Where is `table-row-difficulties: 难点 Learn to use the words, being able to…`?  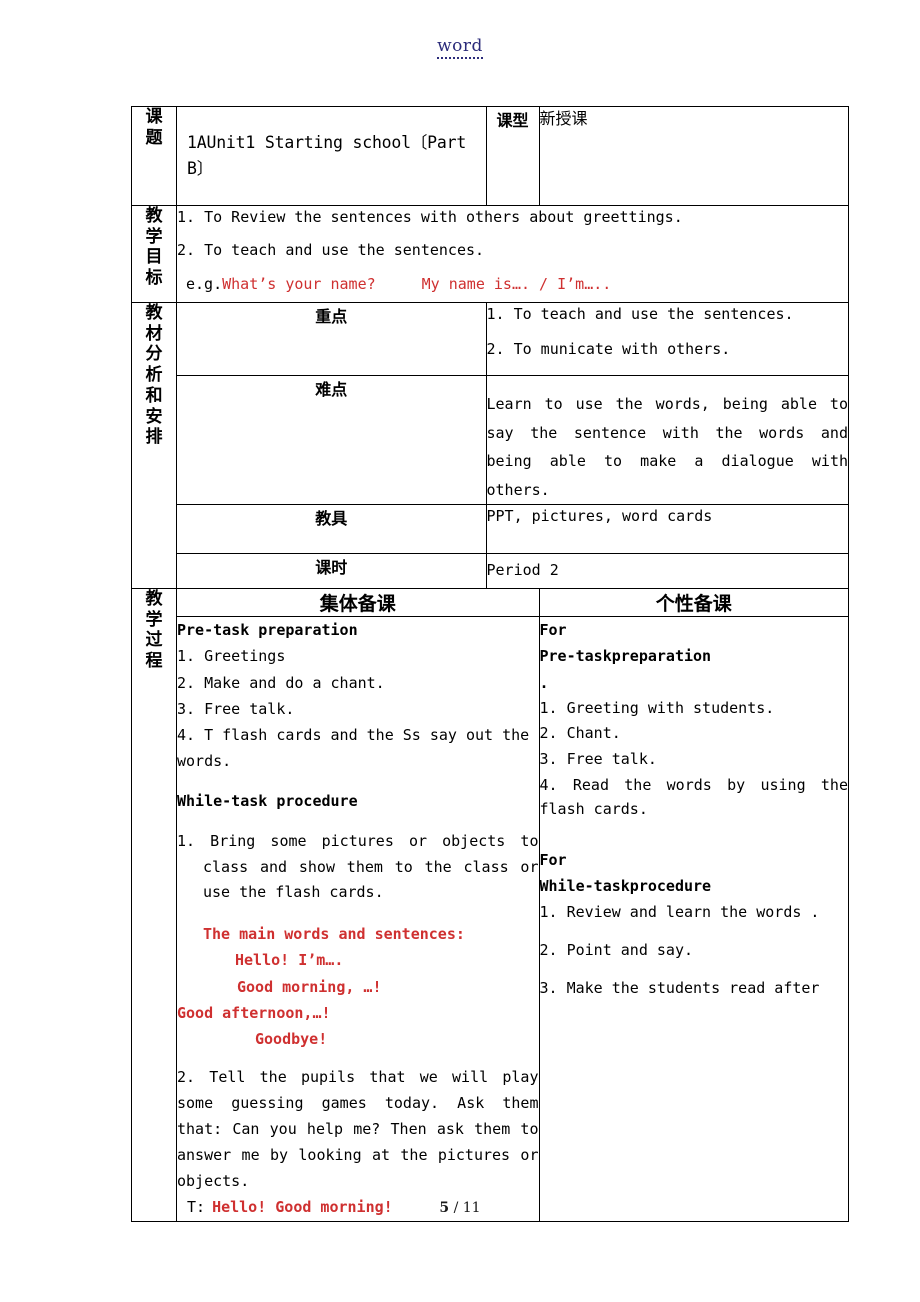
table-row-difficulties: 难点 Learn to use the words, being able to… is located at coordinates (490, 440).